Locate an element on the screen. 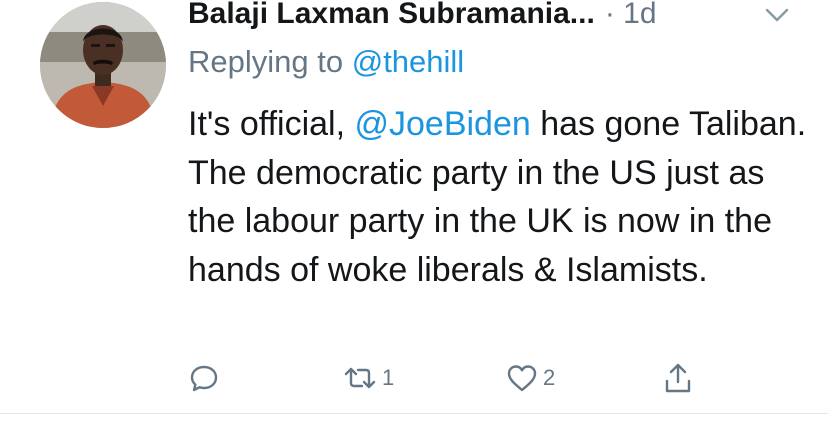 Image resolution: width=828 pixels, height=429 pixels. retweet-button: 1 is located at coordinates (368, 378).